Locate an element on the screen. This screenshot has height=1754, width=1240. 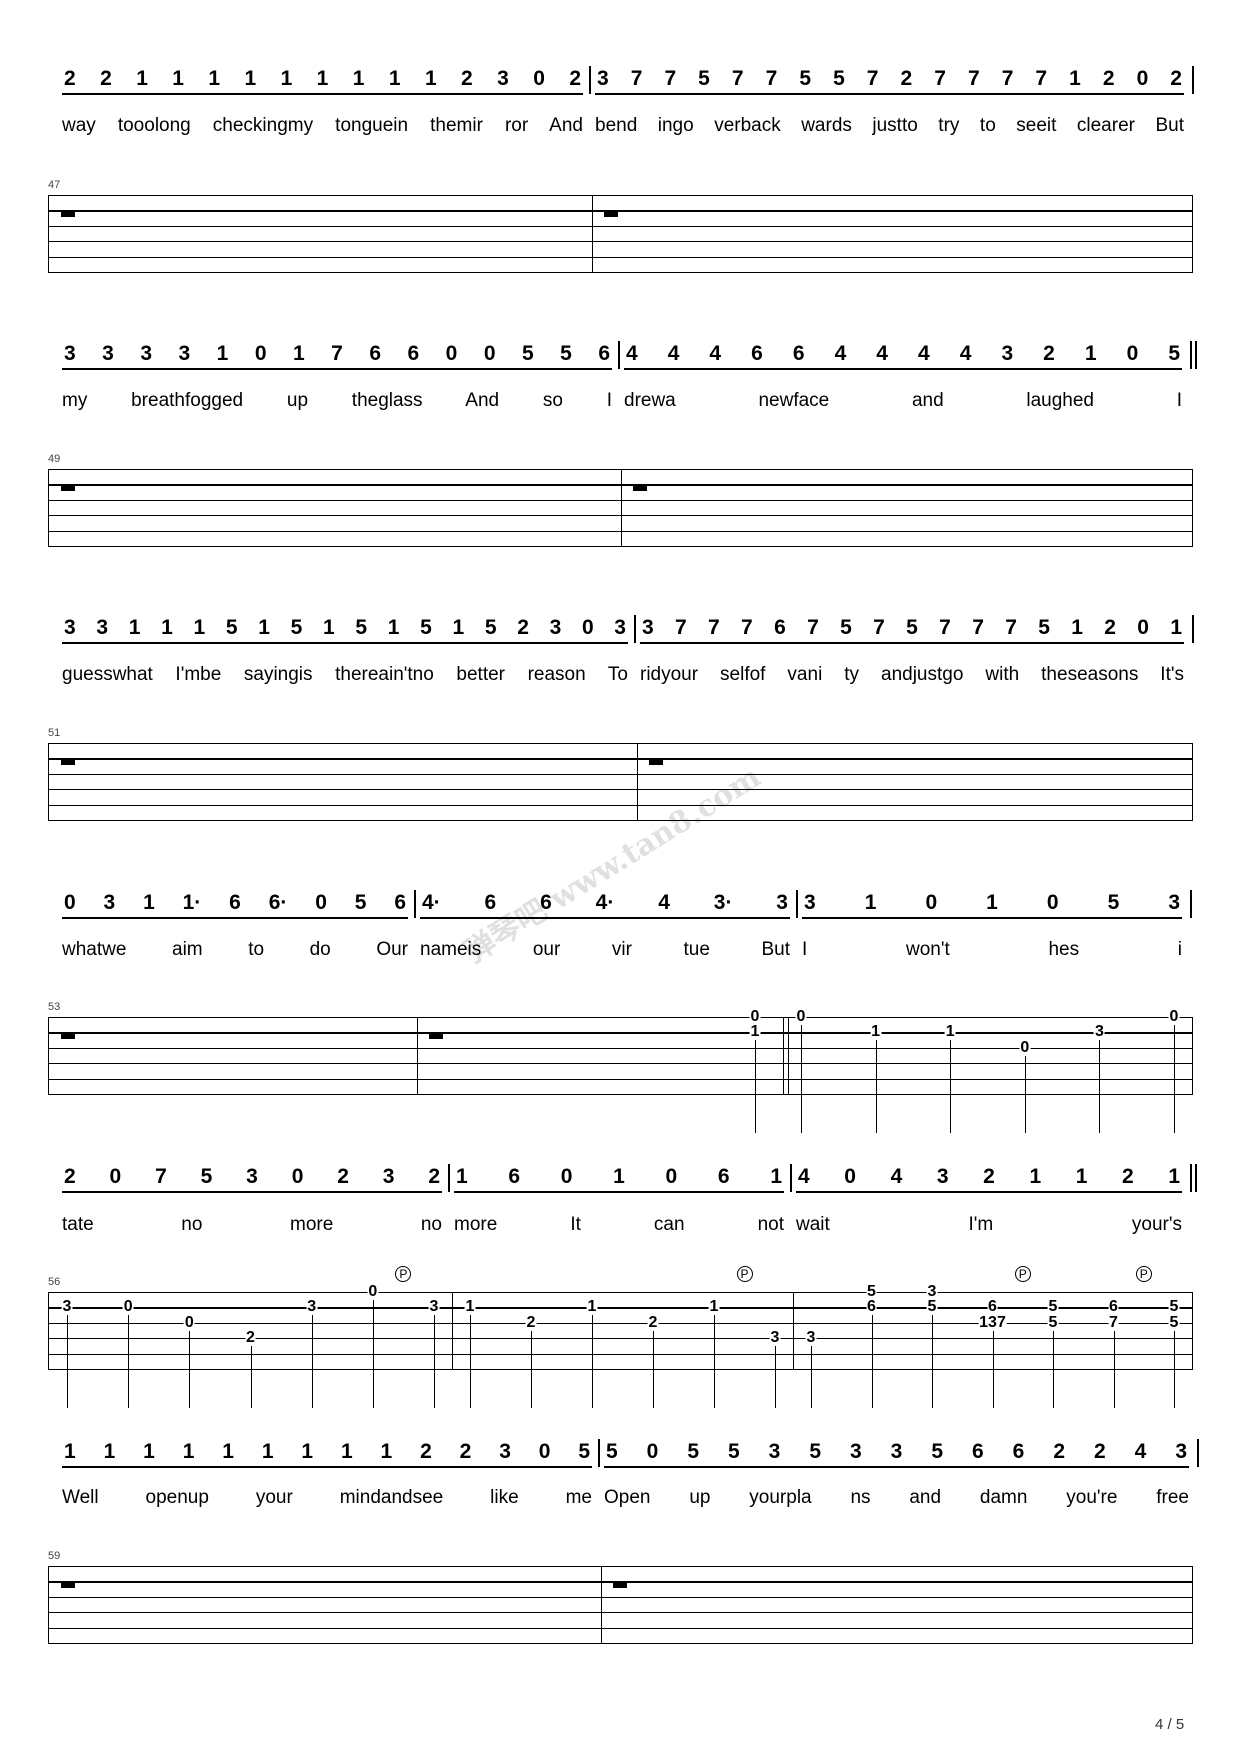
jianpu-measure: 2 0 7 5 3 0 2 3 2 is located at coordinates (252, 1179).